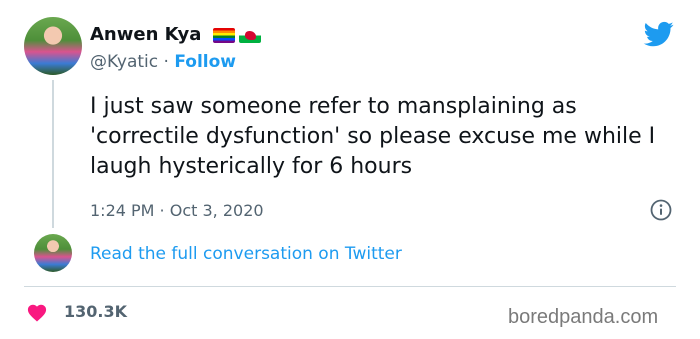 Image resolution: width=700 pixels, height=339 pixels. What do you see at coordinates (53, 154) in the screenshot?
I see `thread-line` at bounding box center [53, 154].